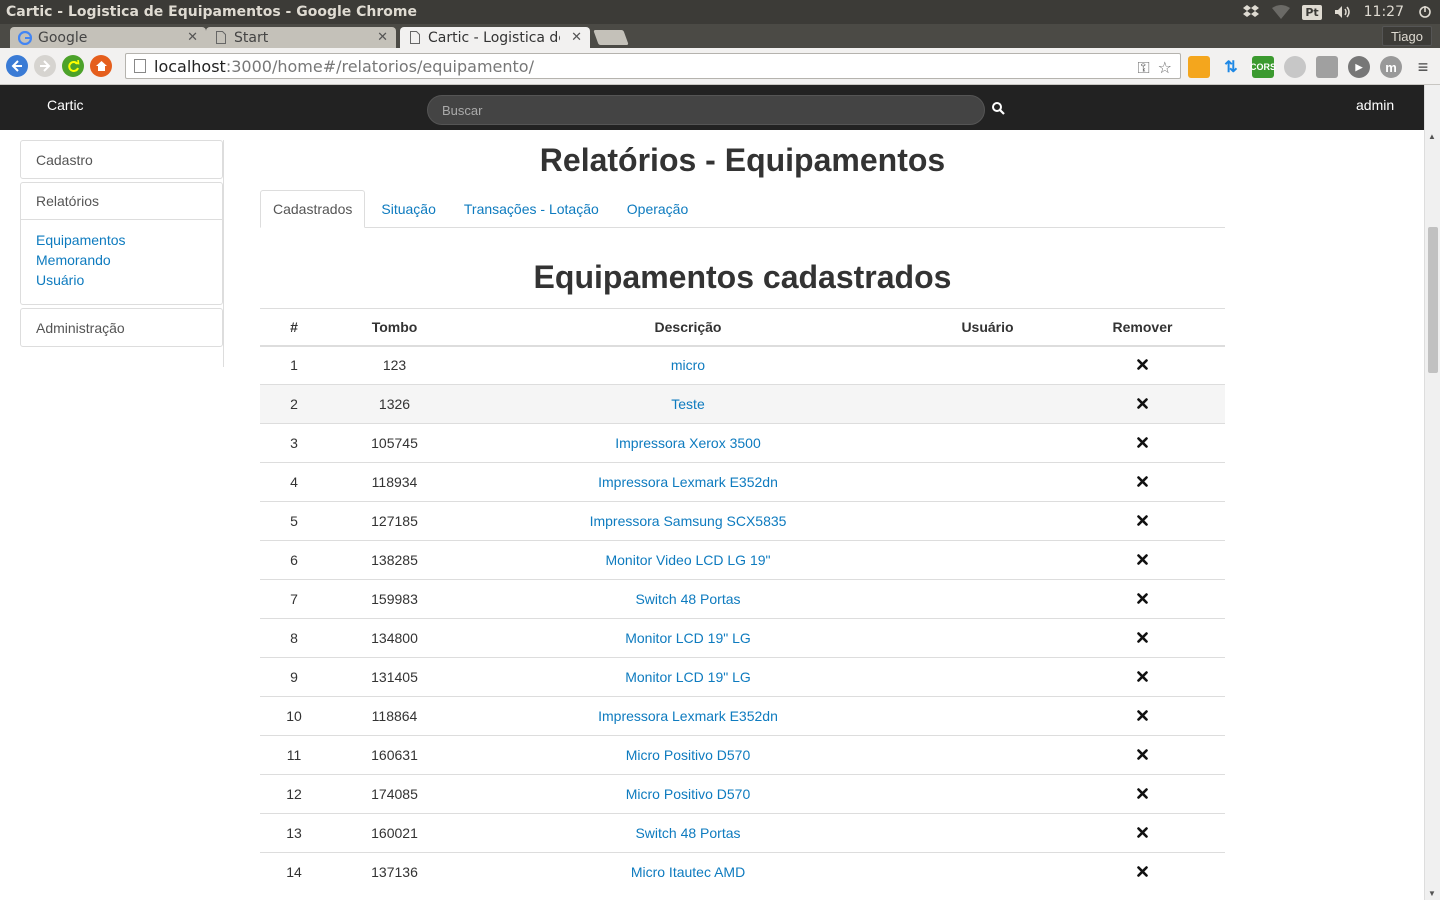 The image size is (1440, 900). What do you see at coordinates (408, 209) in the screenshot?
I see `tab-situacao: Situação` at bounding box center [408, 209].